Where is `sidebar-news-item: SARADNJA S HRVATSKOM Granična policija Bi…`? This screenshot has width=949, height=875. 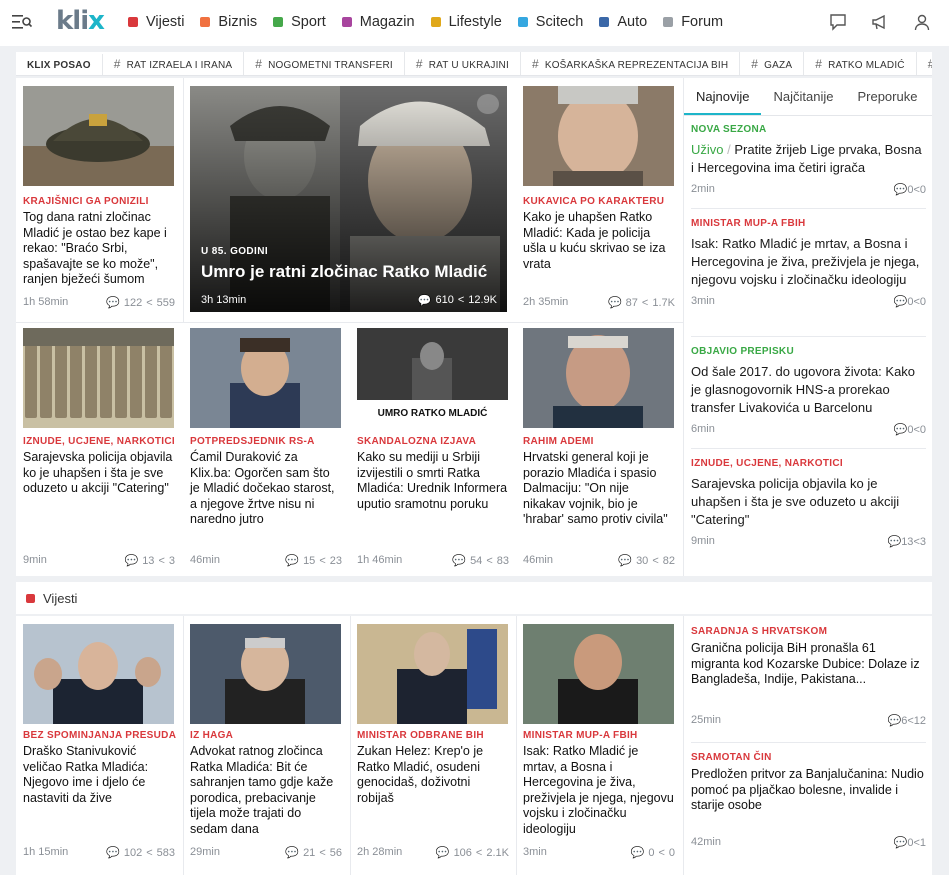 sidebar-news-item: SARADNJA S HRVATSKOM Granična policija Bi… is located at coordinates (808, 676).